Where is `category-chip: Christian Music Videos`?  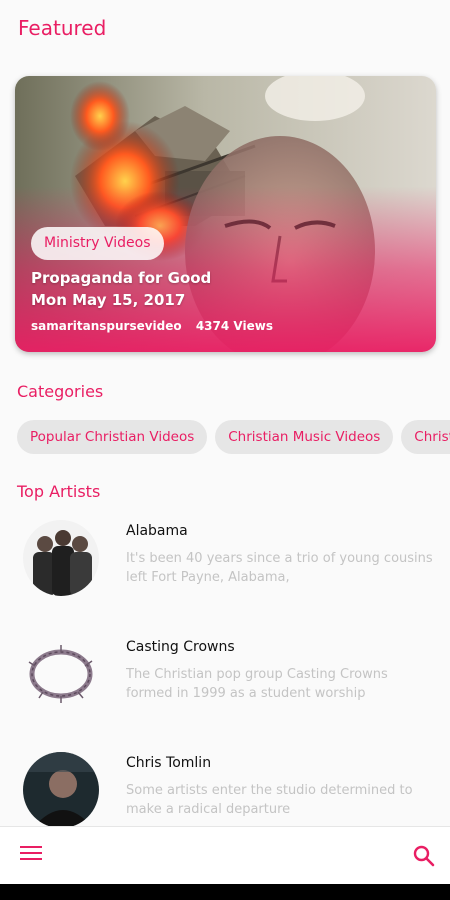 category-chip: Christian Music Videos is located at coordinates (304, 437).